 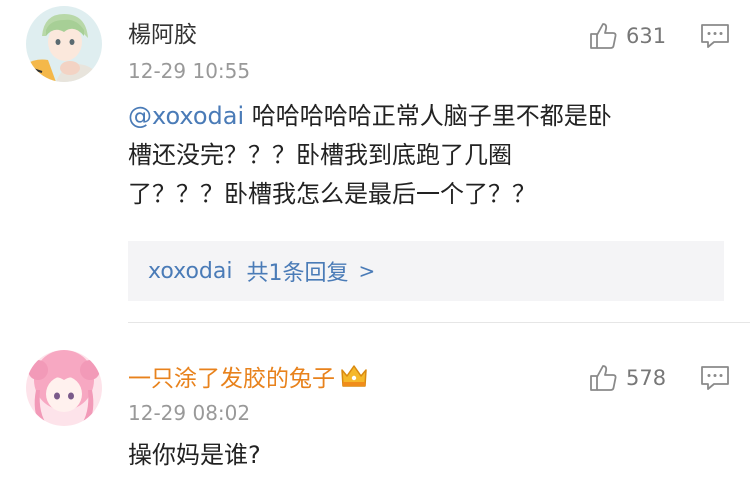 I want to click on username: 楊阿胶, so click(x=162, y=35).